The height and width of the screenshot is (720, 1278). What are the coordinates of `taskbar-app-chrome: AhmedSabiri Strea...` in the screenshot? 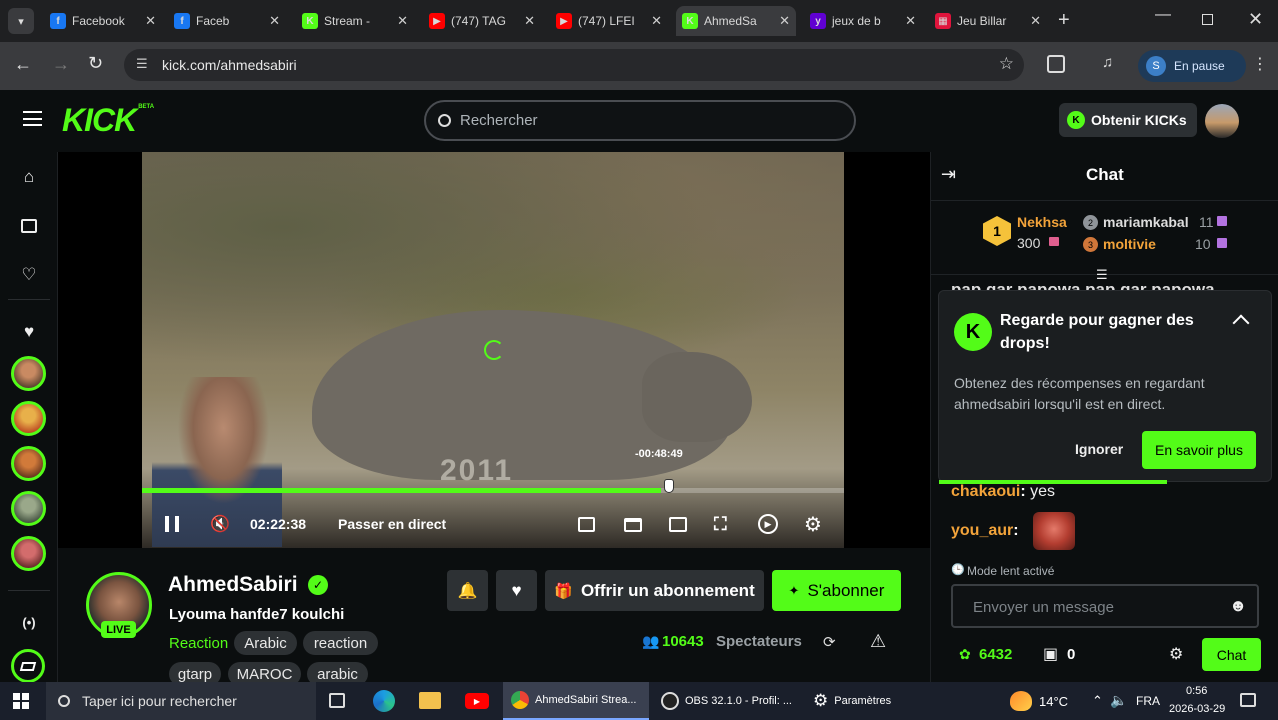 It's located at (576, 701).